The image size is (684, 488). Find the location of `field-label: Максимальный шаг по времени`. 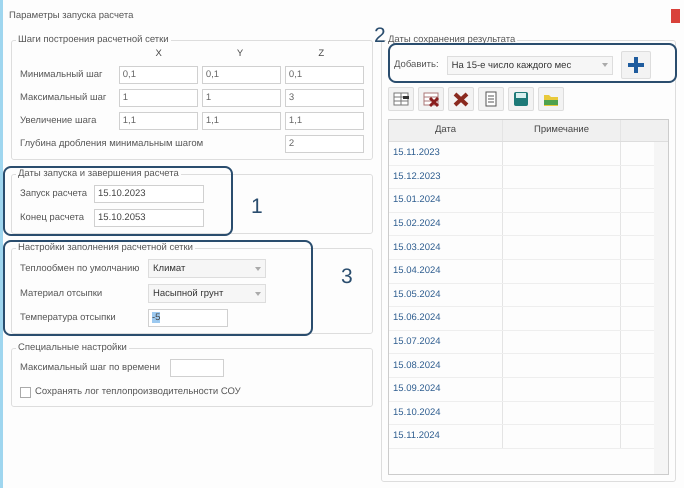

field-label: Максимальный шаг по времени is located at coordinates (91, 368).